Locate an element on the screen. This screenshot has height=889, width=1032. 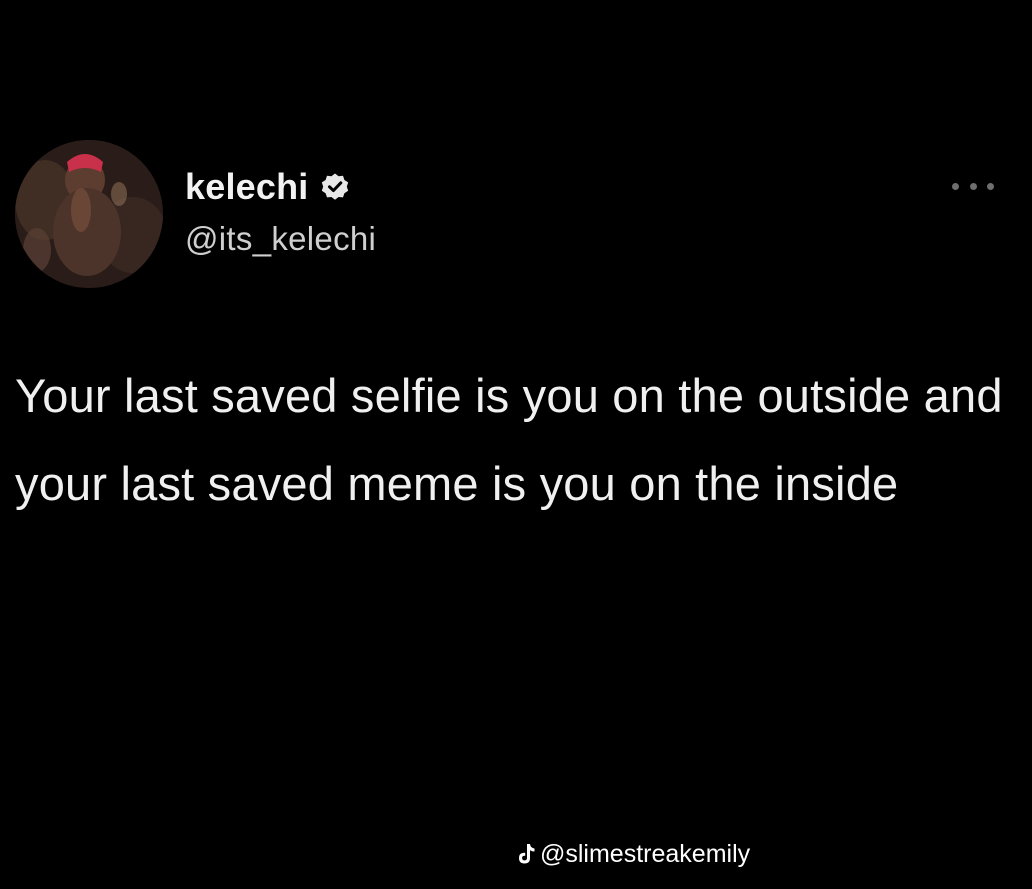
author-row: kelechi is located at coordinates (267, 187).